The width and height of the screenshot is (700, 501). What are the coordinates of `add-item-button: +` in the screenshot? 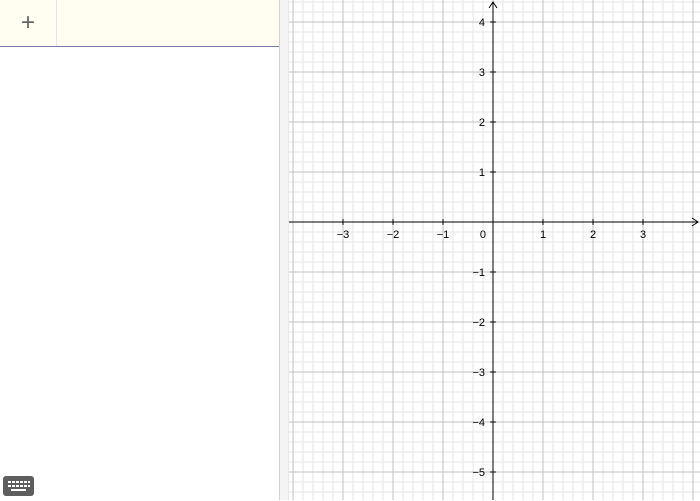 It's located at (28, 23).